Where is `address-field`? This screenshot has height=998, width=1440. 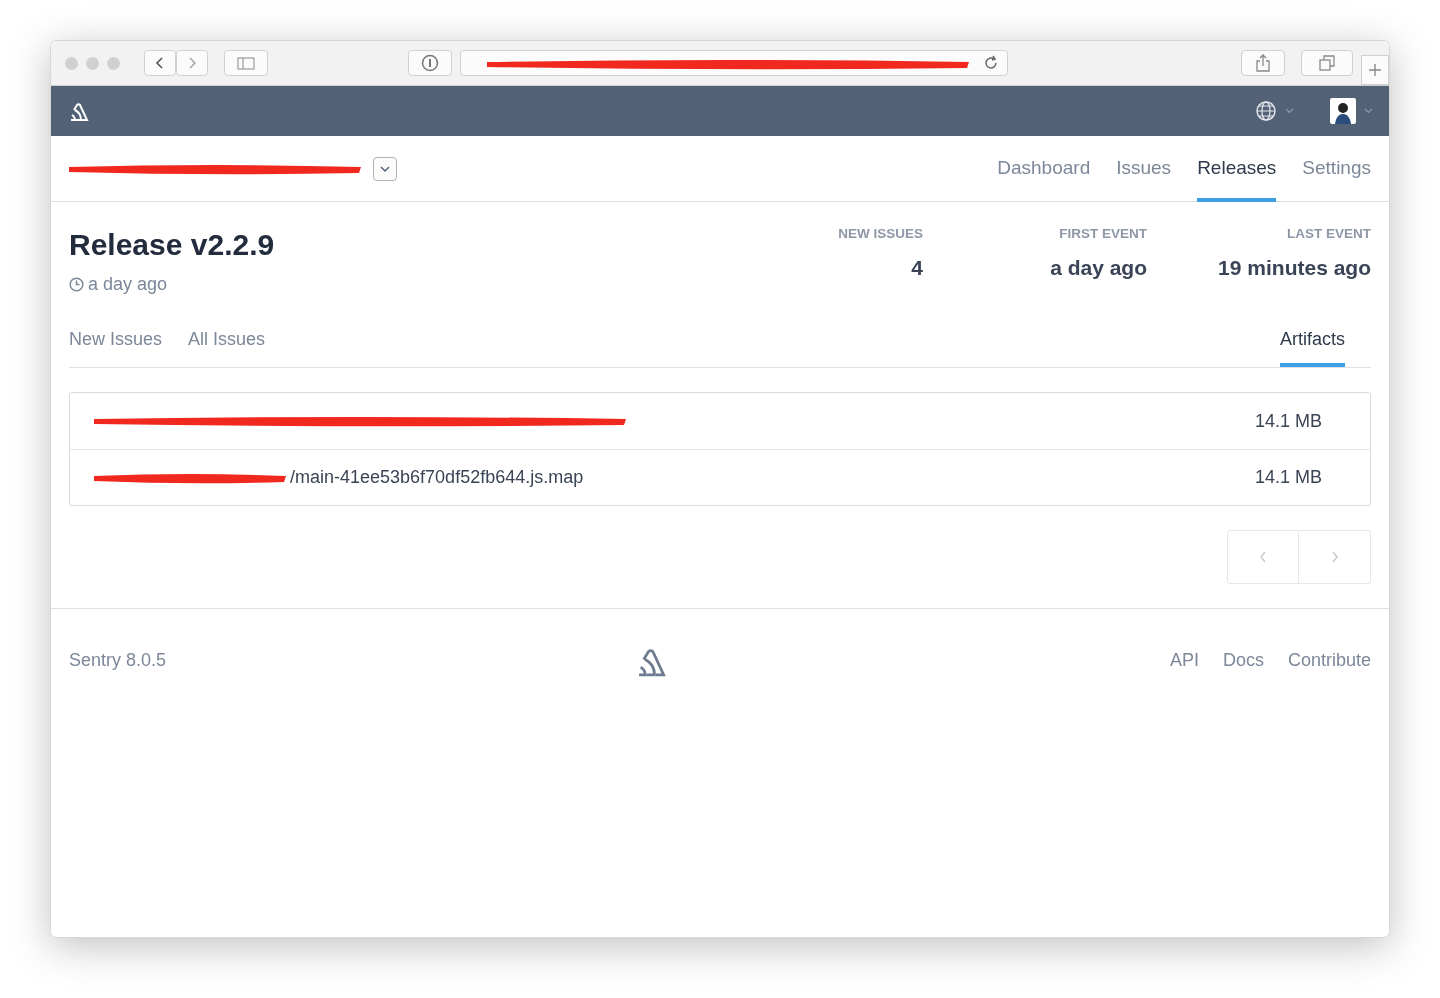 address-field is located at coordinates (734, 63).